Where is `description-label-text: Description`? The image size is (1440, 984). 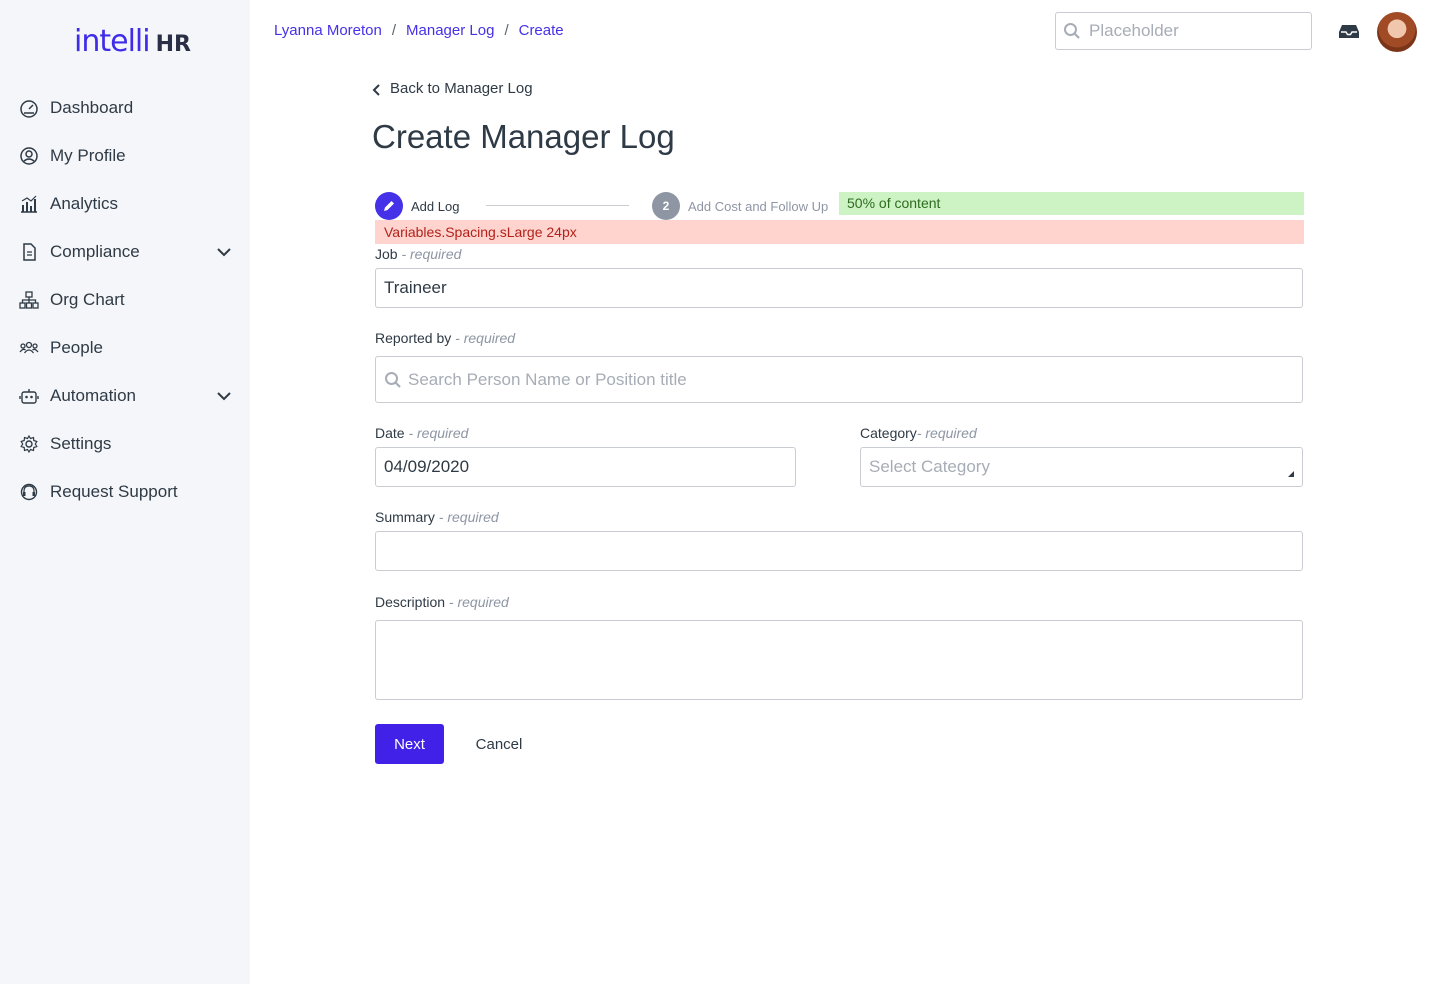
description-label-text: Description is located at coordinates (410, 602).